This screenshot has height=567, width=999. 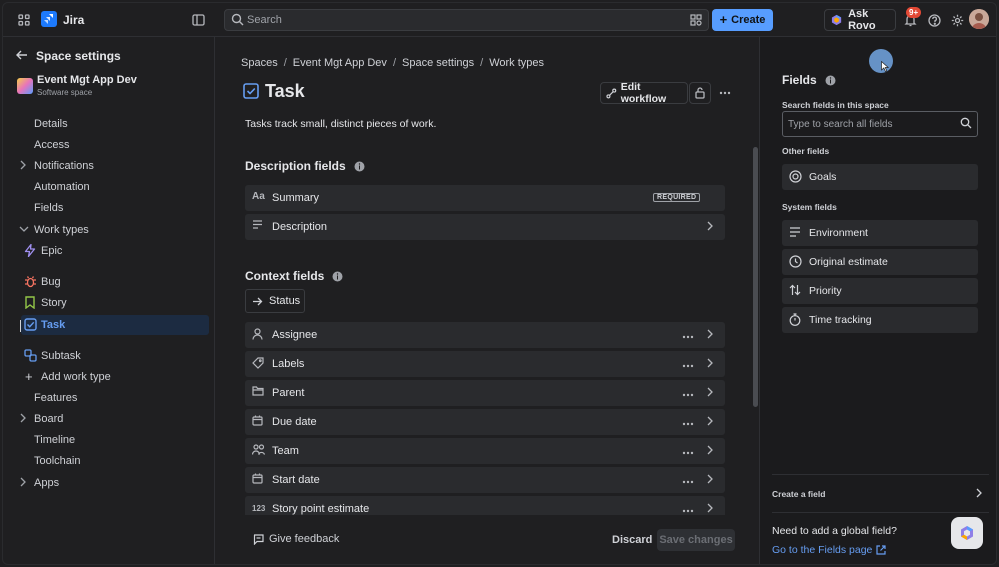 I want to click on panel-field-priority: Priority, so click(x=880, y=291).